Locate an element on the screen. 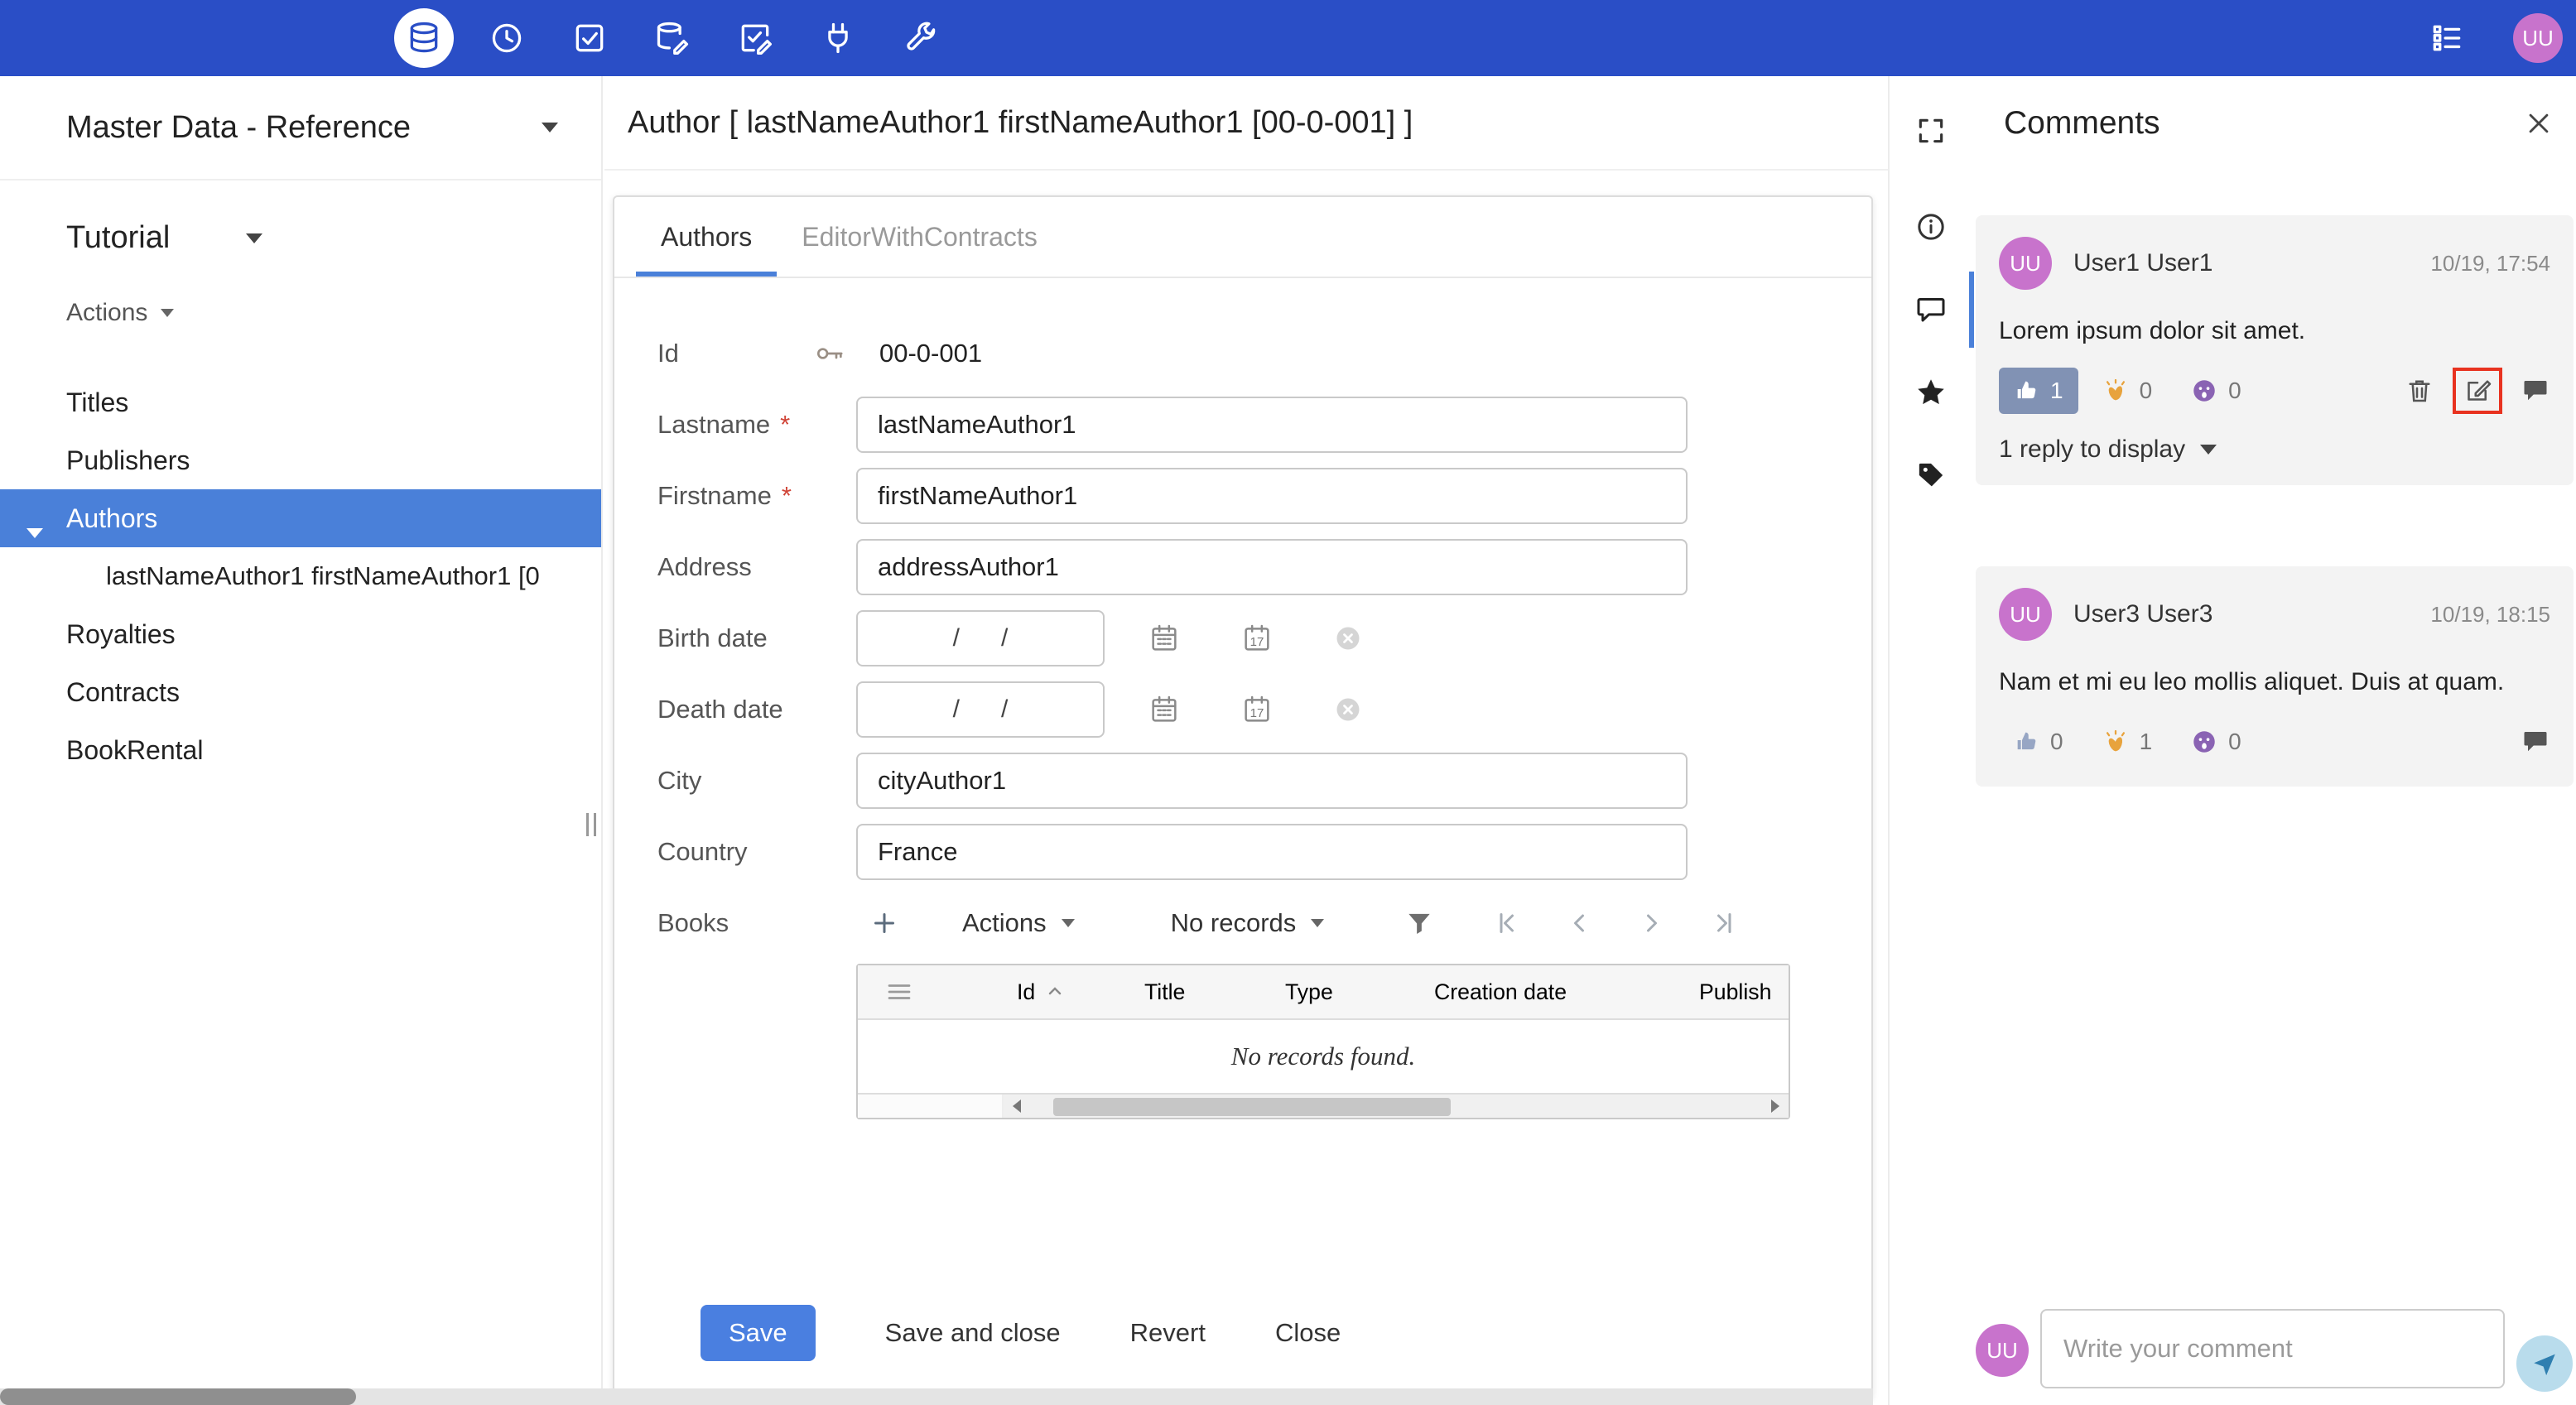  save-and-close-button: Save and close is located at coordinates (973, 1333).